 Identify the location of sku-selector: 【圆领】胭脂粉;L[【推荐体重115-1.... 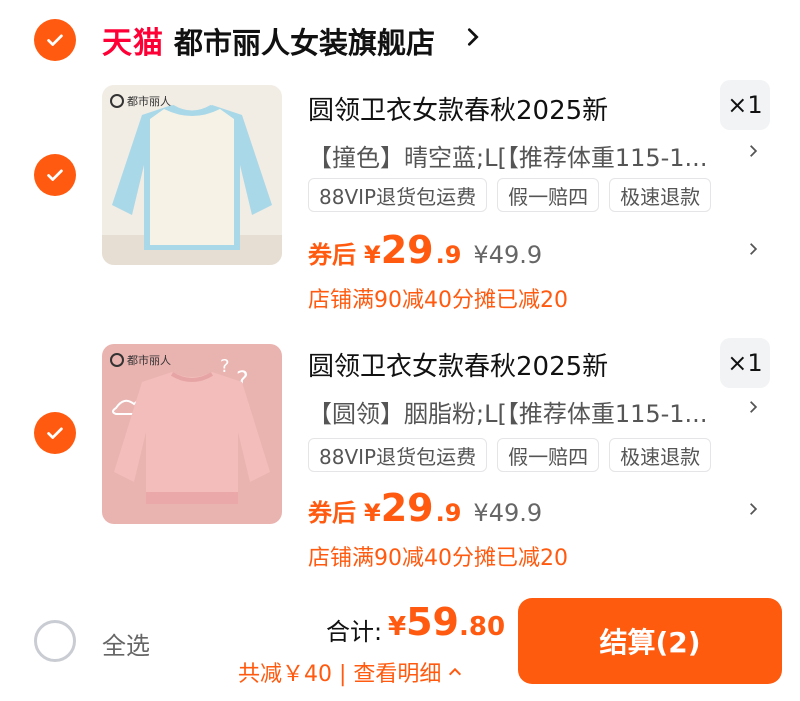
(523, 411).